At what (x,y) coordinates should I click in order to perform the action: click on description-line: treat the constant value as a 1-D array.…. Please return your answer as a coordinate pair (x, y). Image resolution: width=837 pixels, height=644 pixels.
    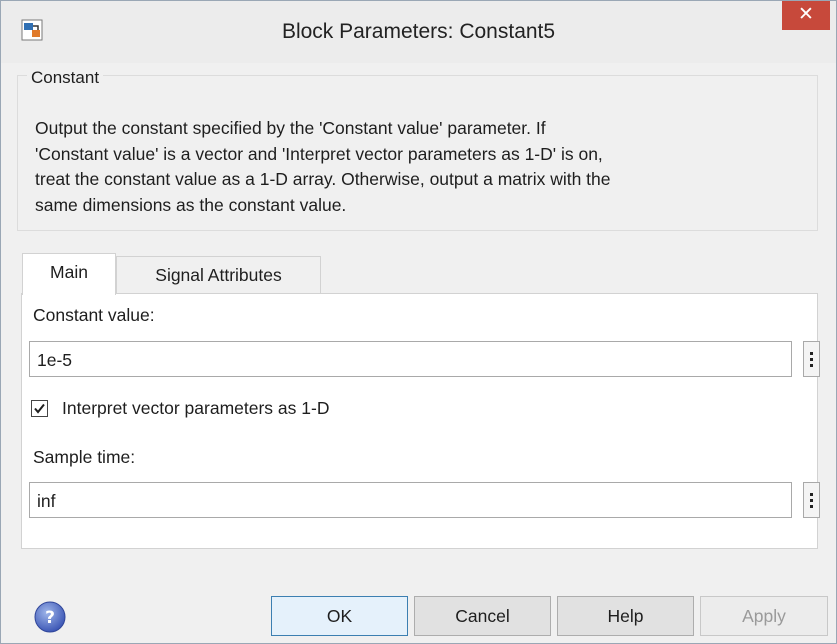
    Looking at the image, I should click on (323, 179).